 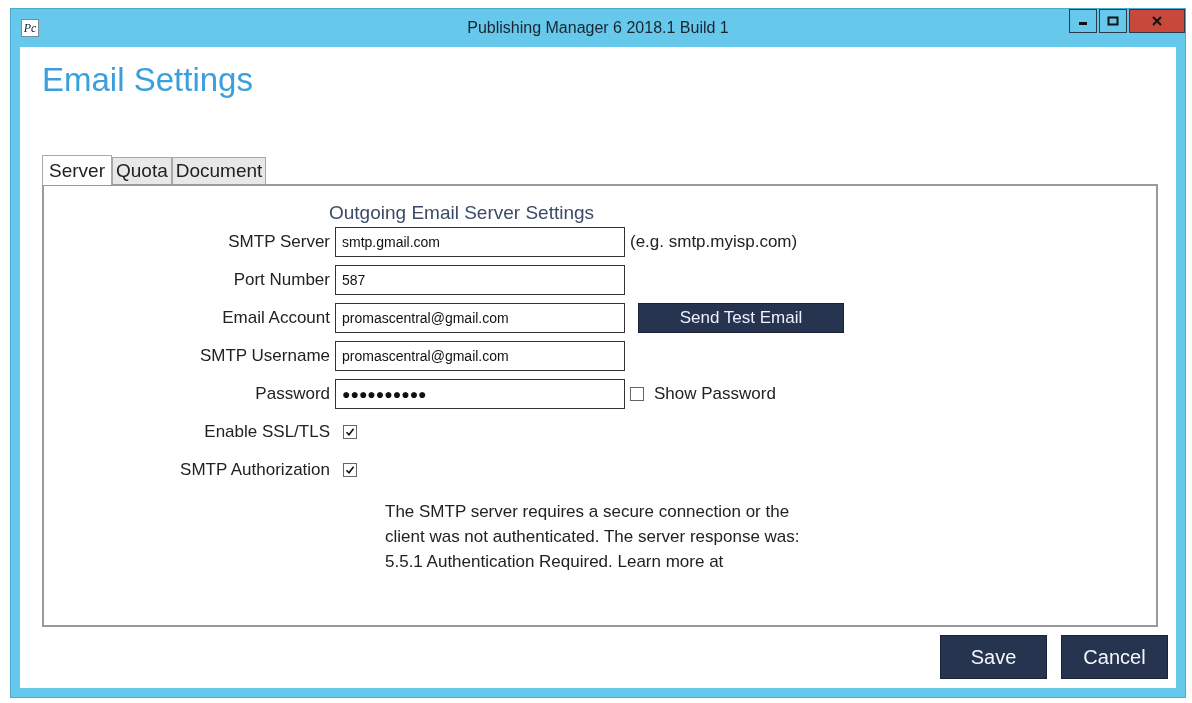 I want to click on field-label: SMTP Server, so click(x=279, y=242).